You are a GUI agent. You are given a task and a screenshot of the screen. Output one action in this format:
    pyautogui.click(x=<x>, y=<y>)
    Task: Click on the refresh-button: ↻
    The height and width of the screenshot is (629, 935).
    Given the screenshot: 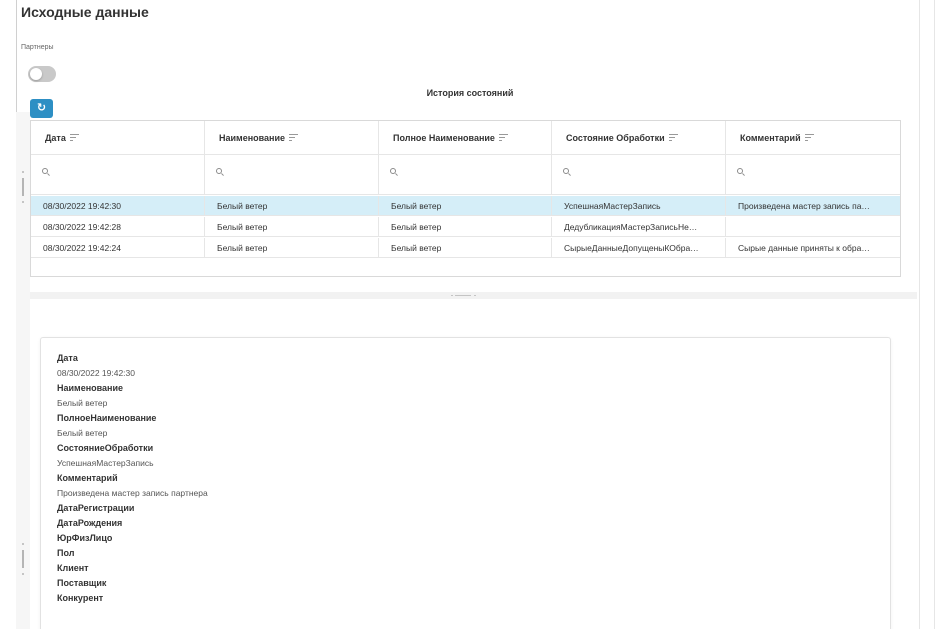 What is the action you would take?
    pyautogui.click(x=41, y=108)
    